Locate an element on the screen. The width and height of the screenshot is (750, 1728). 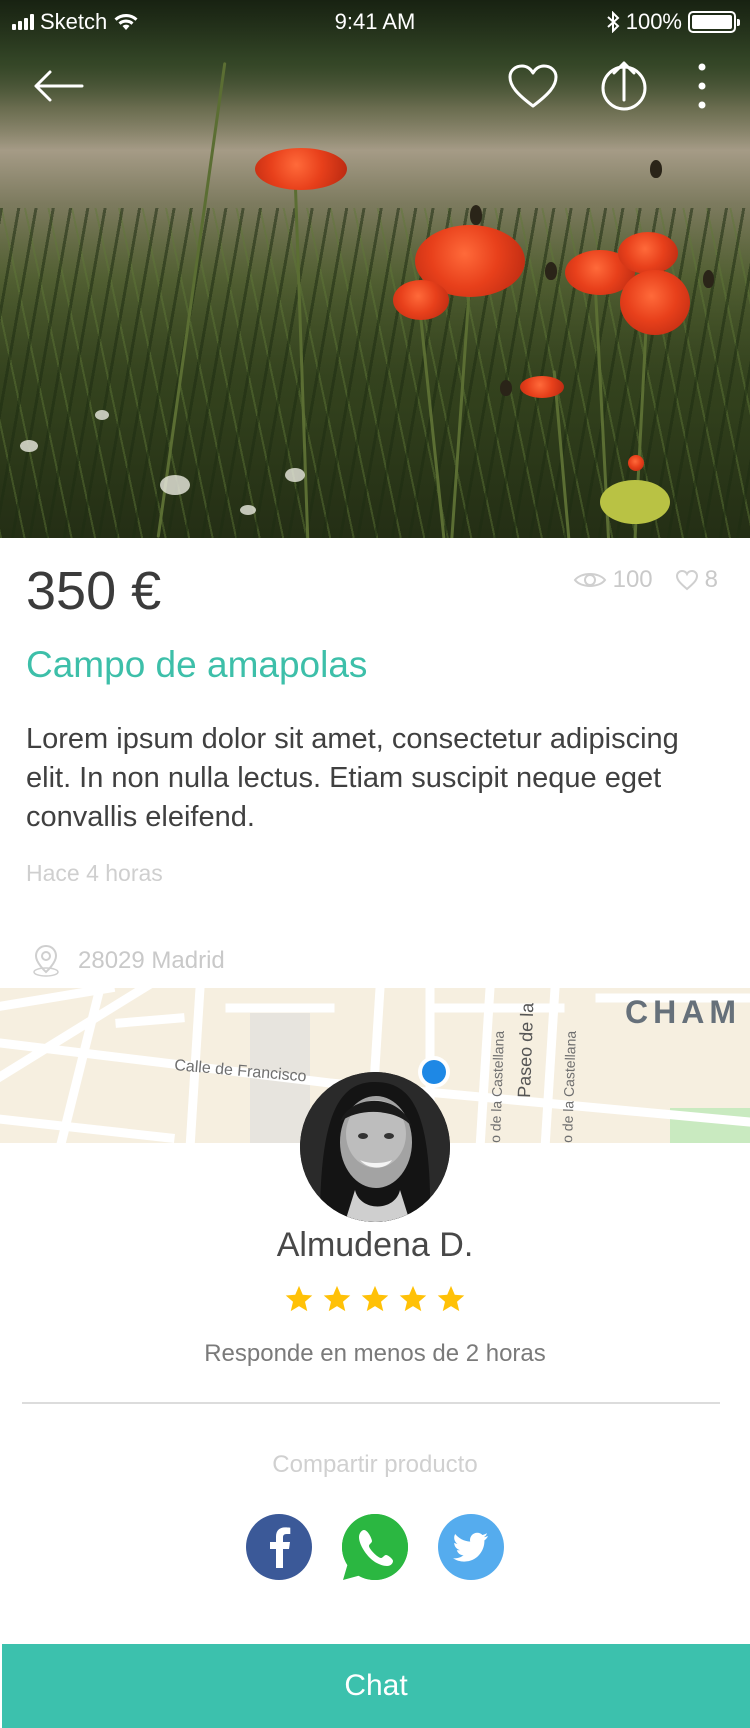
product-price: 350 € is located at coordinates (94, 591).